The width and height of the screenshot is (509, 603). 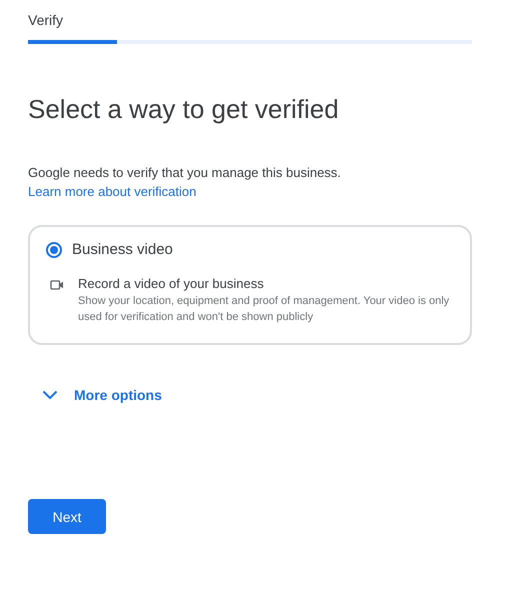 I want to click on chevron-icon, so click(x=50, y=395).